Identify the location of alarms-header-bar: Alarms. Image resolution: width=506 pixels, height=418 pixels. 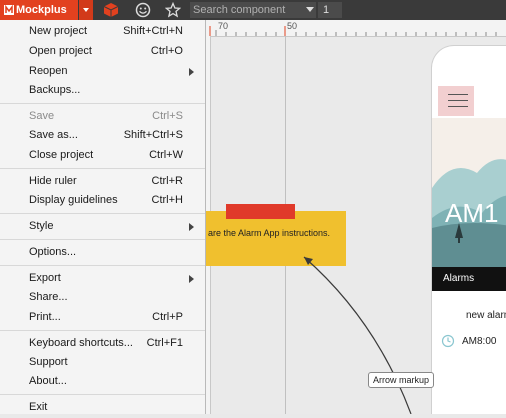
(469, 279).